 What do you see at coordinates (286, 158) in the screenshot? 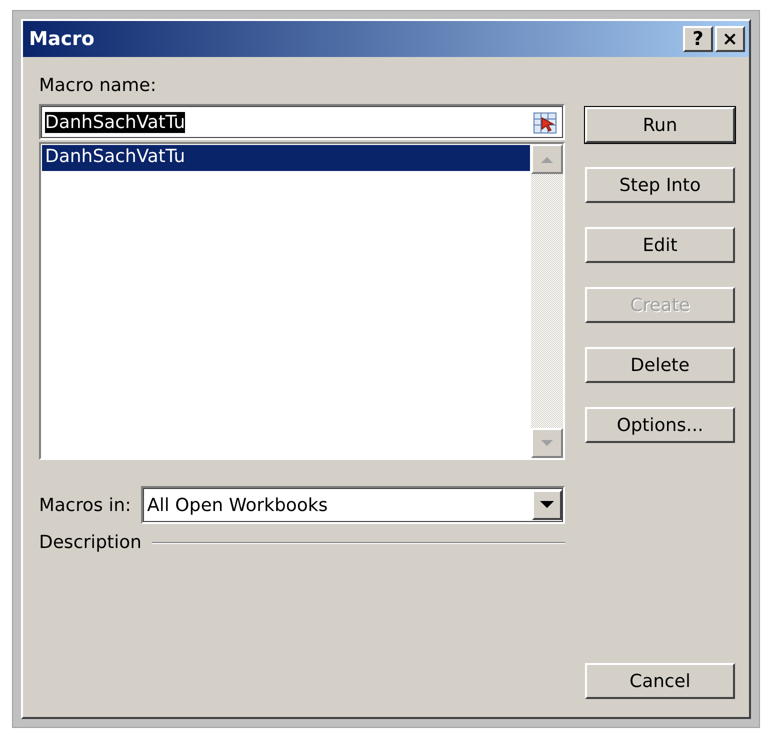
I see `macro-list-item: DanhSachVatTu` at bounding box center [286, 158].